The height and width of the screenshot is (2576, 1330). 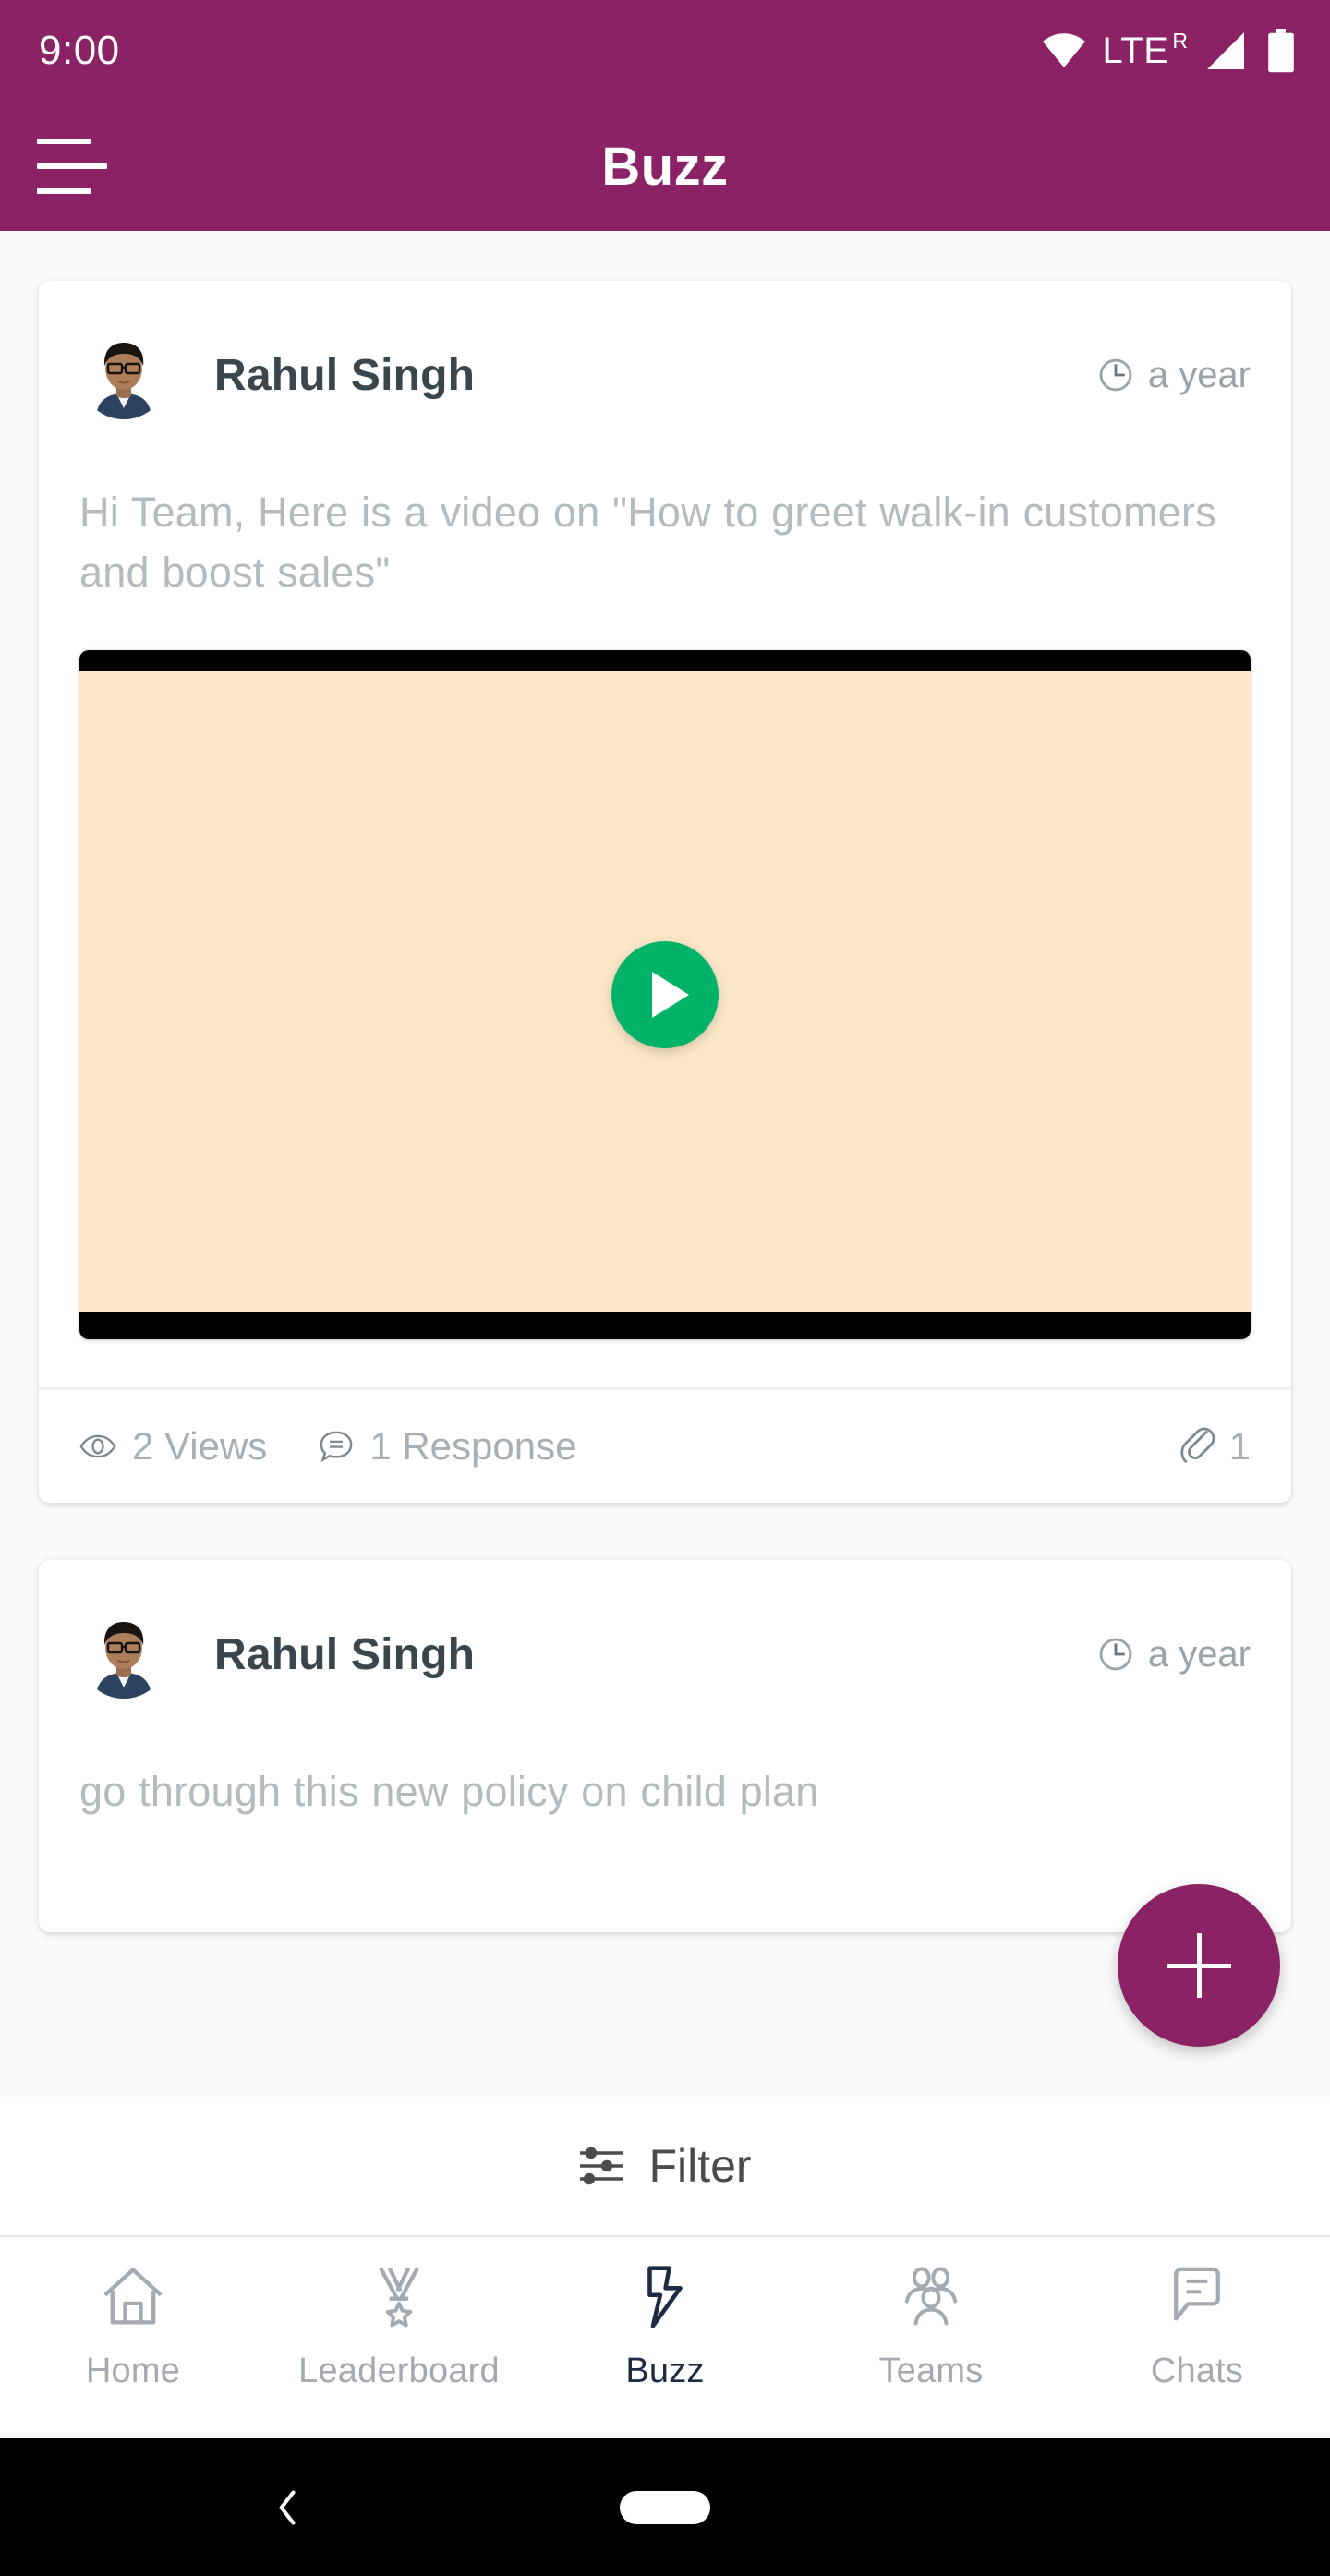 What do you see at coordinates (601, 2166) in the screenshot?
I see `filter-sliders-icon` at bounding box center [601, 2166].